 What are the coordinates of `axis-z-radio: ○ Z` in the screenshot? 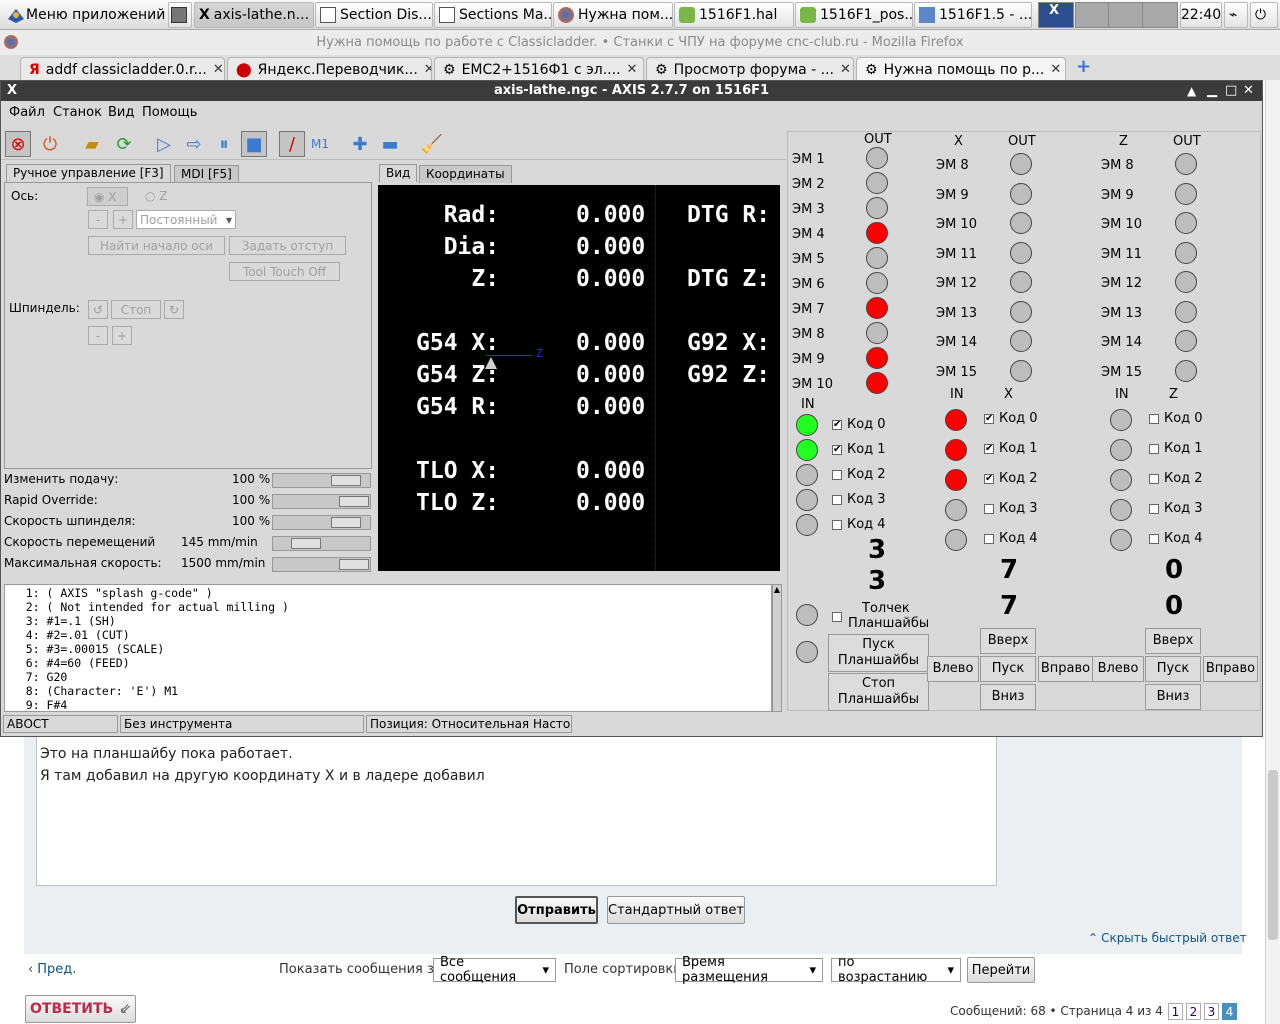 It's located at (156, 196).